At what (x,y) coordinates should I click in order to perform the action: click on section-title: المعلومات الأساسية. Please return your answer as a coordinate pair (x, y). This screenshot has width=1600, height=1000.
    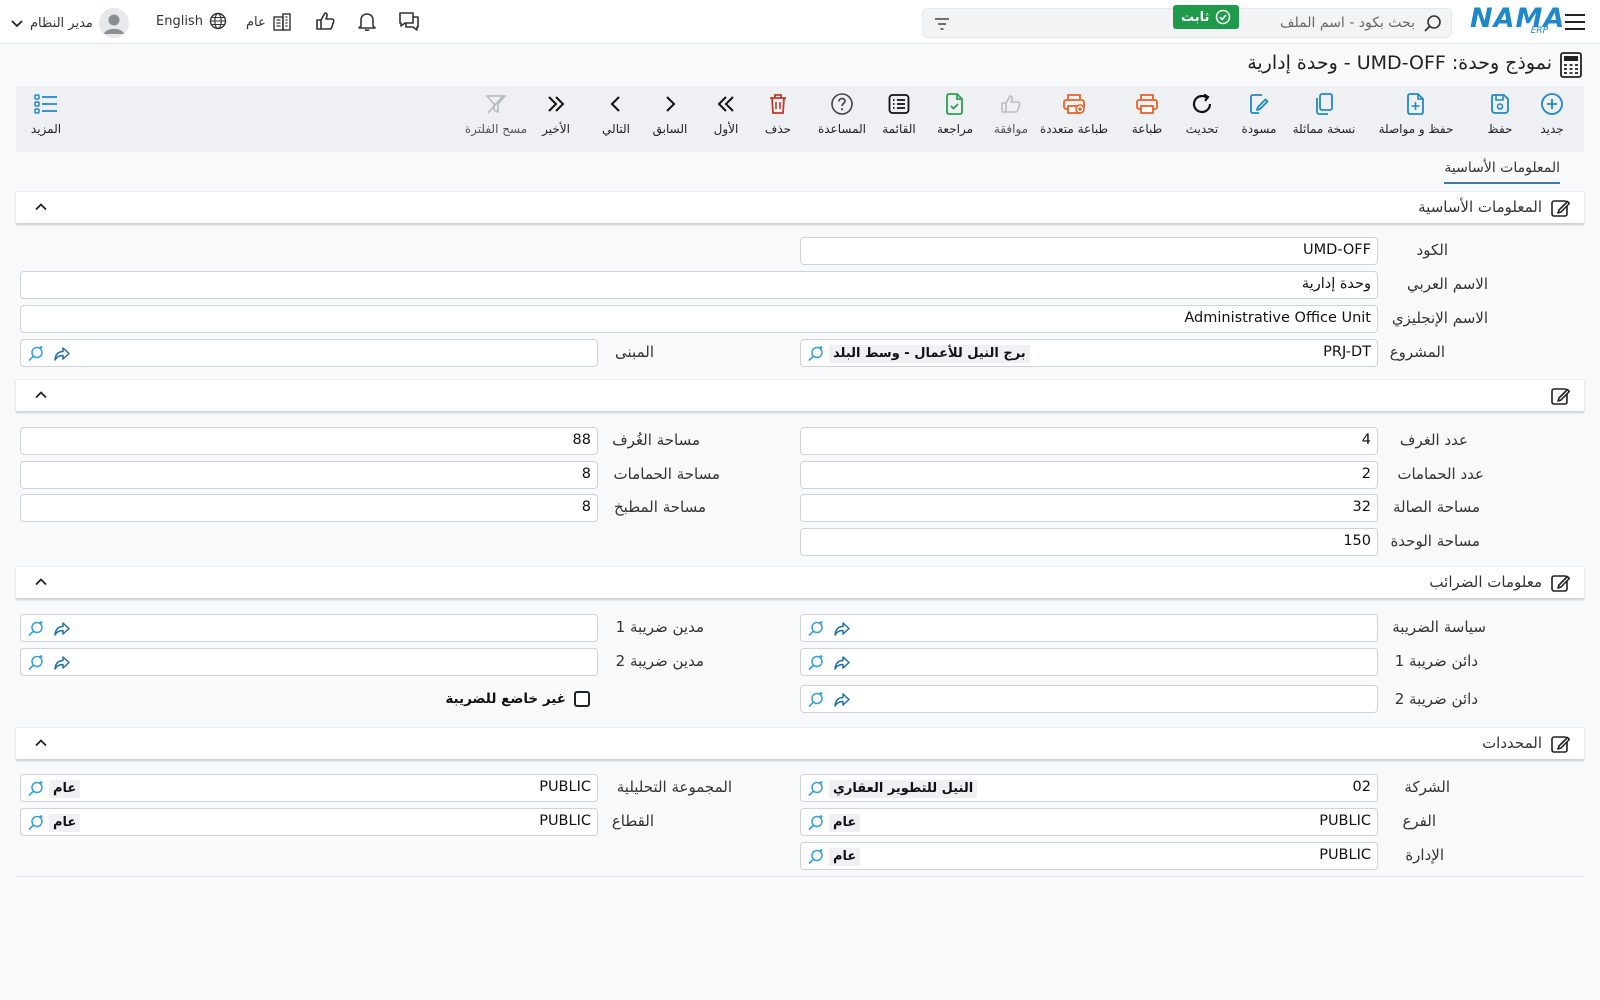
    Looking at the image, I should click on (1480, 207).